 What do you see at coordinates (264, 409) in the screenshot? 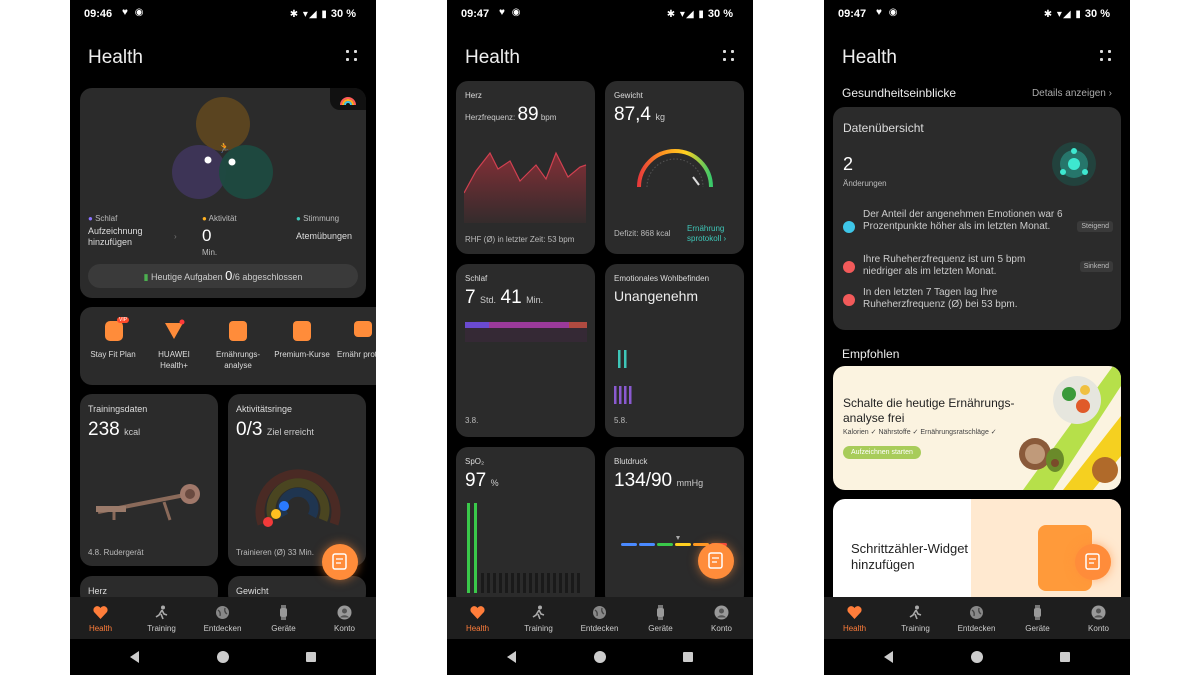
I see `activity-rings-title: Aktivitätsringe` at bounding box center [264, 409].